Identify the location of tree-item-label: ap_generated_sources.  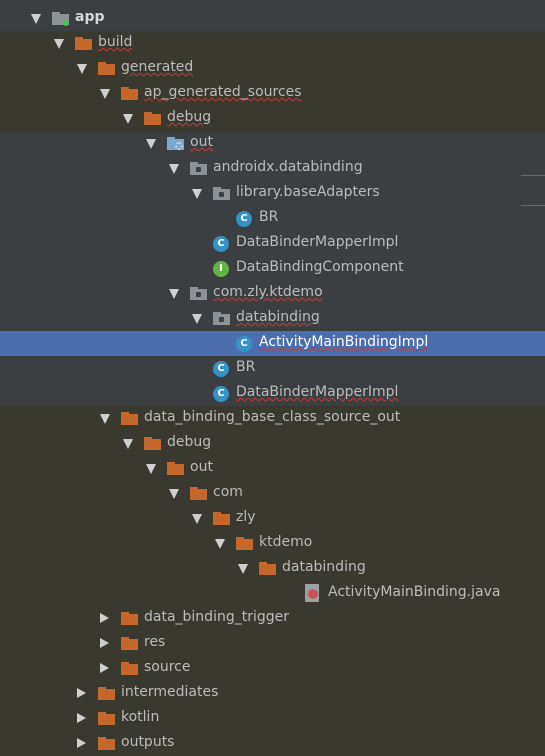
(223, 92).